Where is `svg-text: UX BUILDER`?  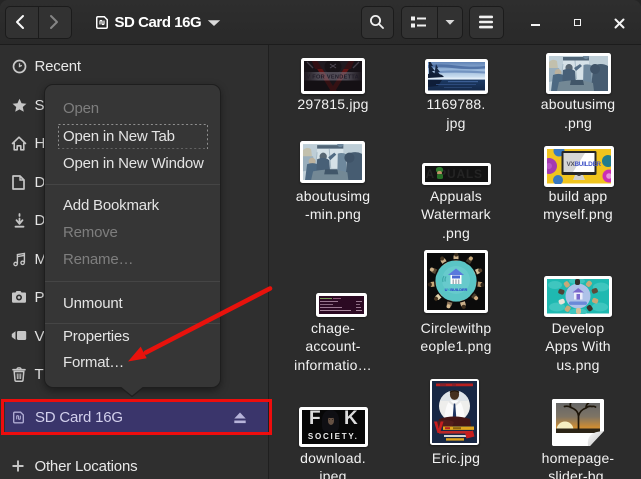 svg-text: UX BUILDER is located at coordinates (456, 289).